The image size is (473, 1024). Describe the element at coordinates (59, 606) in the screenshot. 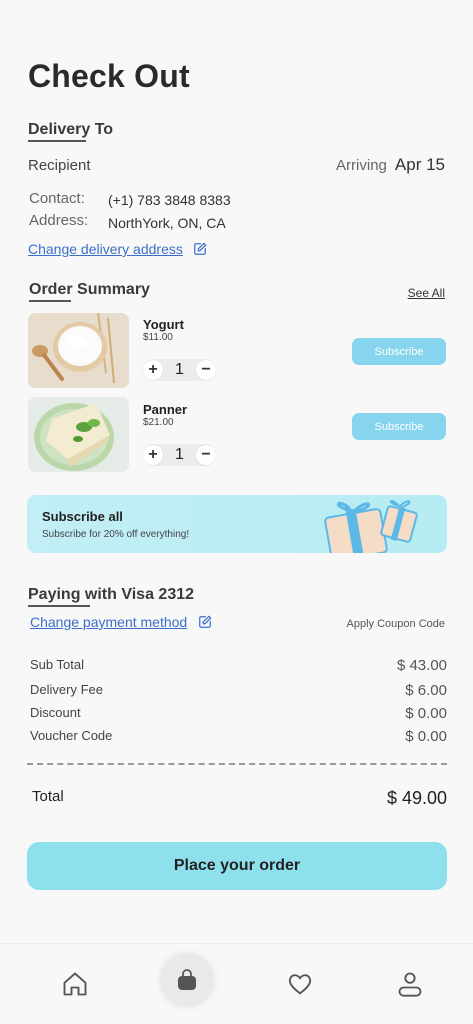

I see `payment-heading-underline` at that location.